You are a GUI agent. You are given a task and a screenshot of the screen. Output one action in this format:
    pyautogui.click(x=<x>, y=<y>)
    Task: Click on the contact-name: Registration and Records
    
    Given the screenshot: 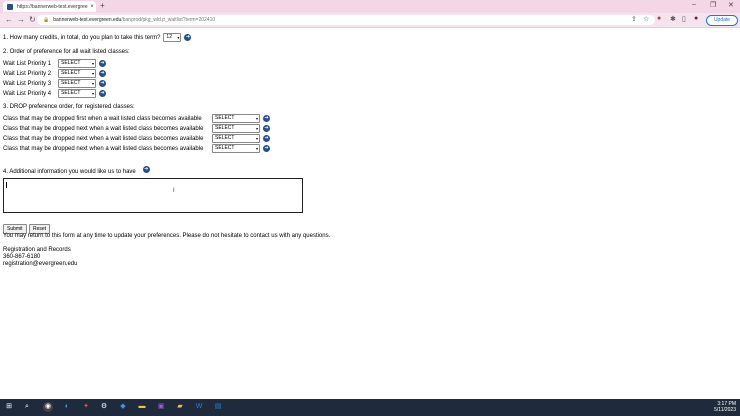 What is the action you would take?
    pyautogui.click(x=37, y=250)
    